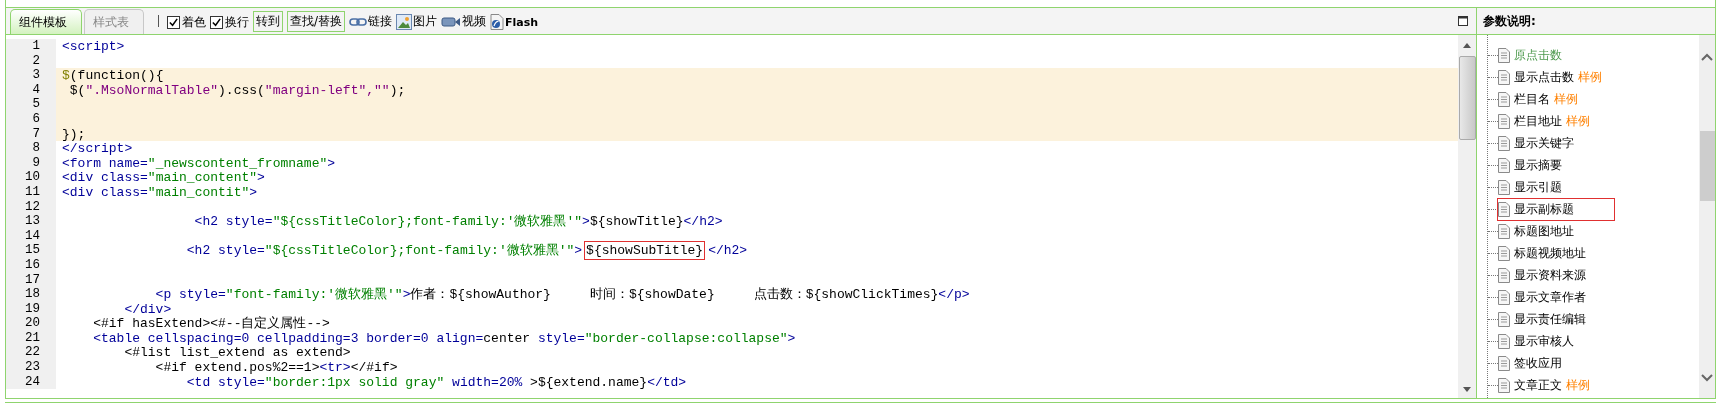  What do you see at coordinates (1538, 363) in the screenshot?
I see `parameter-item: 签收应用` at bounding box center [1538, 363].